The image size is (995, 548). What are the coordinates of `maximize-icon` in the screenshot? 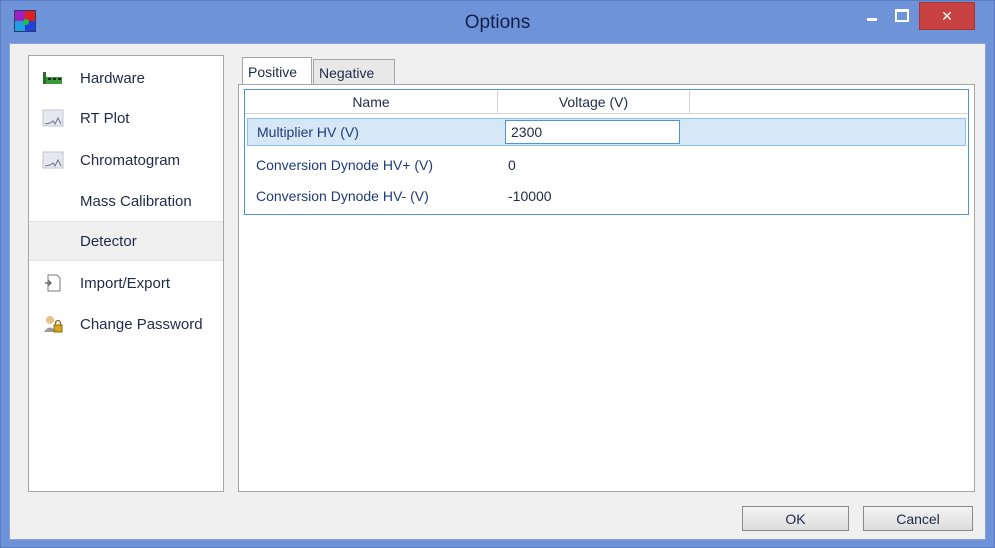 It's located at (902, 15).